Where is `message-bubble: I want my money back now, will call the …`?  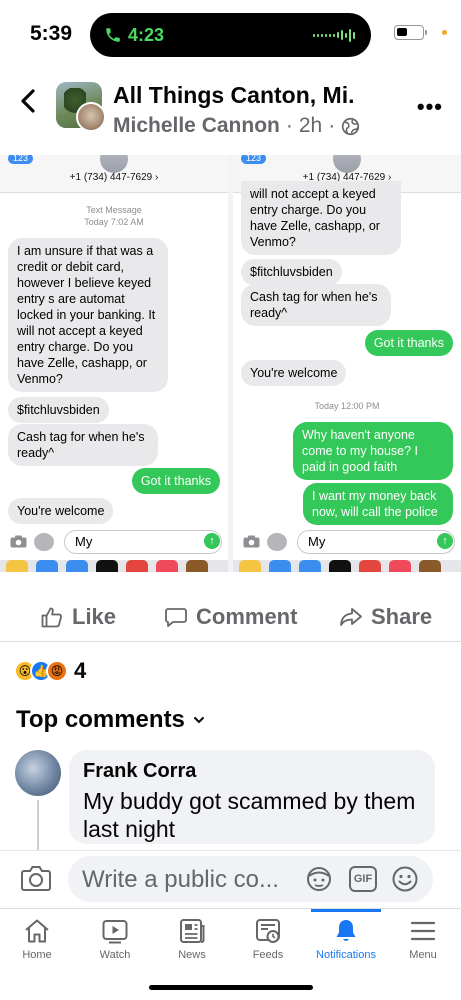
message-bubble: I want my money back now, will call the … is located at coordinates (378, 504).